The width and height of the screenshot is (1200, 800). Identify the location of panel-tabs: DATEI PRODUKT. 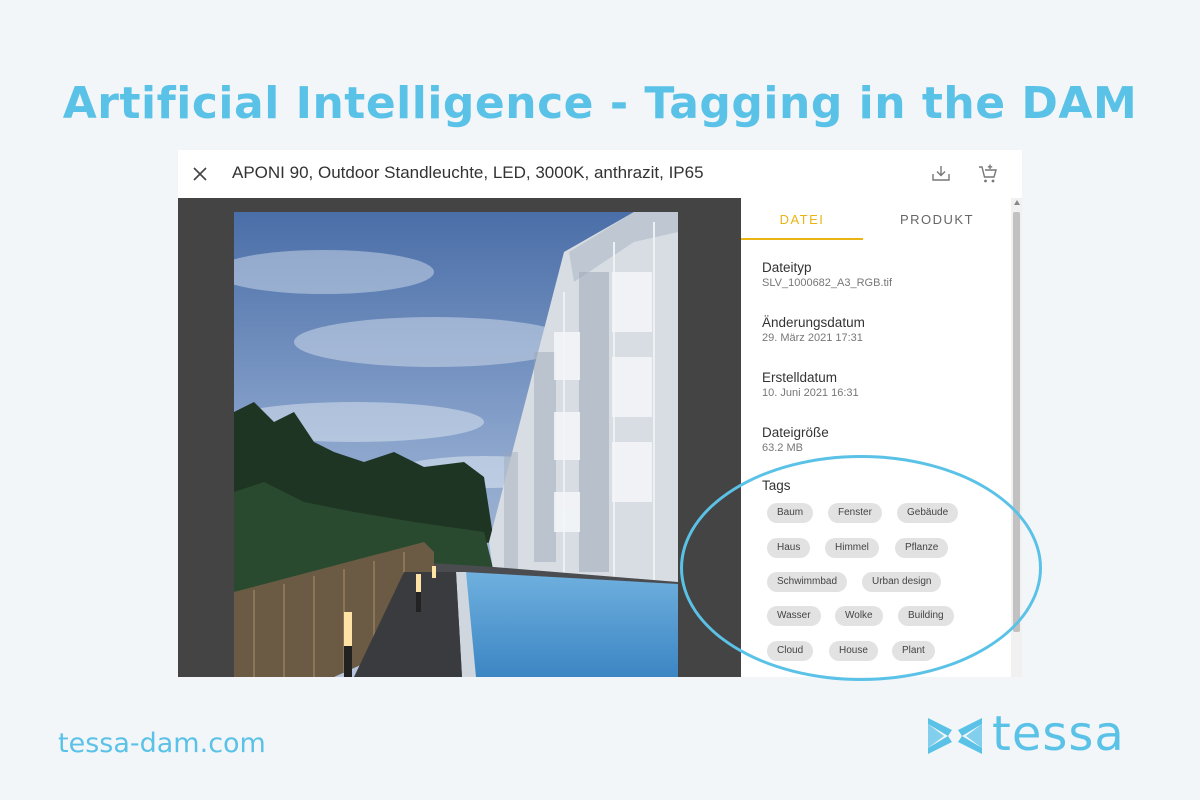
(876, 219).